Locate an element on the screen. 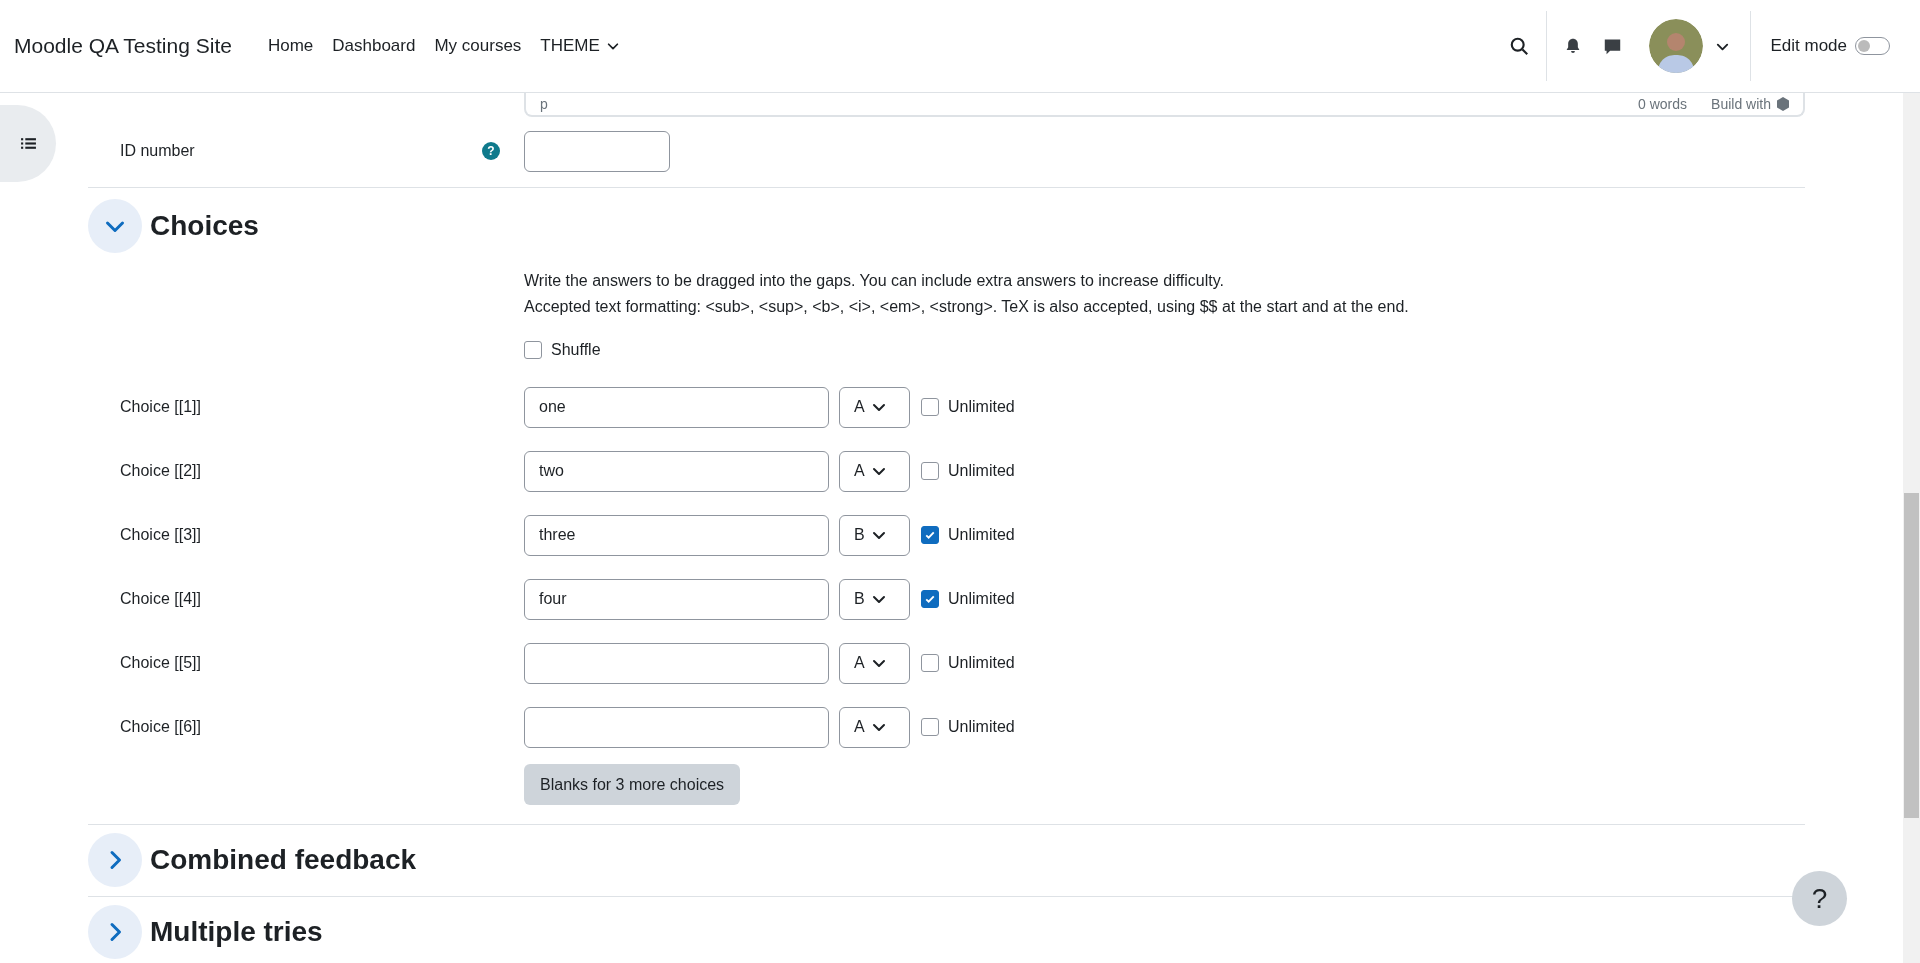 This screenshot has width=1920, height=963. search-icon is located at coordinates (1520, 46).